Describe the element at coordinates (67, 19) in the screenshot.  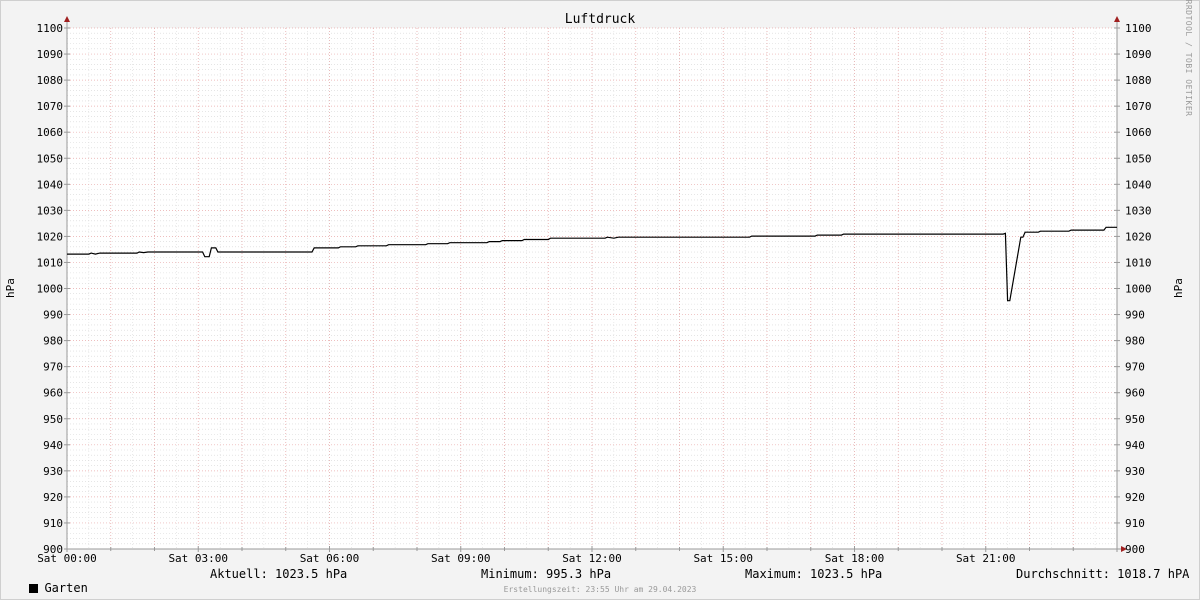
I see `y-axis-arrow-left` at that location.